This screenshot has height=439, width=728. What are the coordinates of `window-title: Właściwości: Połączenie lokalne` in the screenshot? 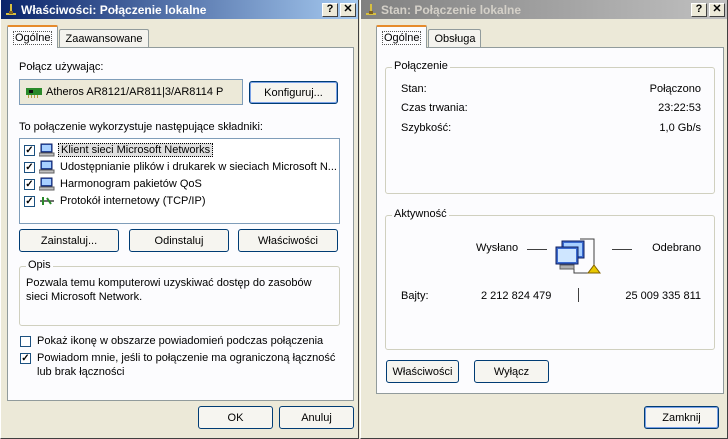 It's located at (114, 9).